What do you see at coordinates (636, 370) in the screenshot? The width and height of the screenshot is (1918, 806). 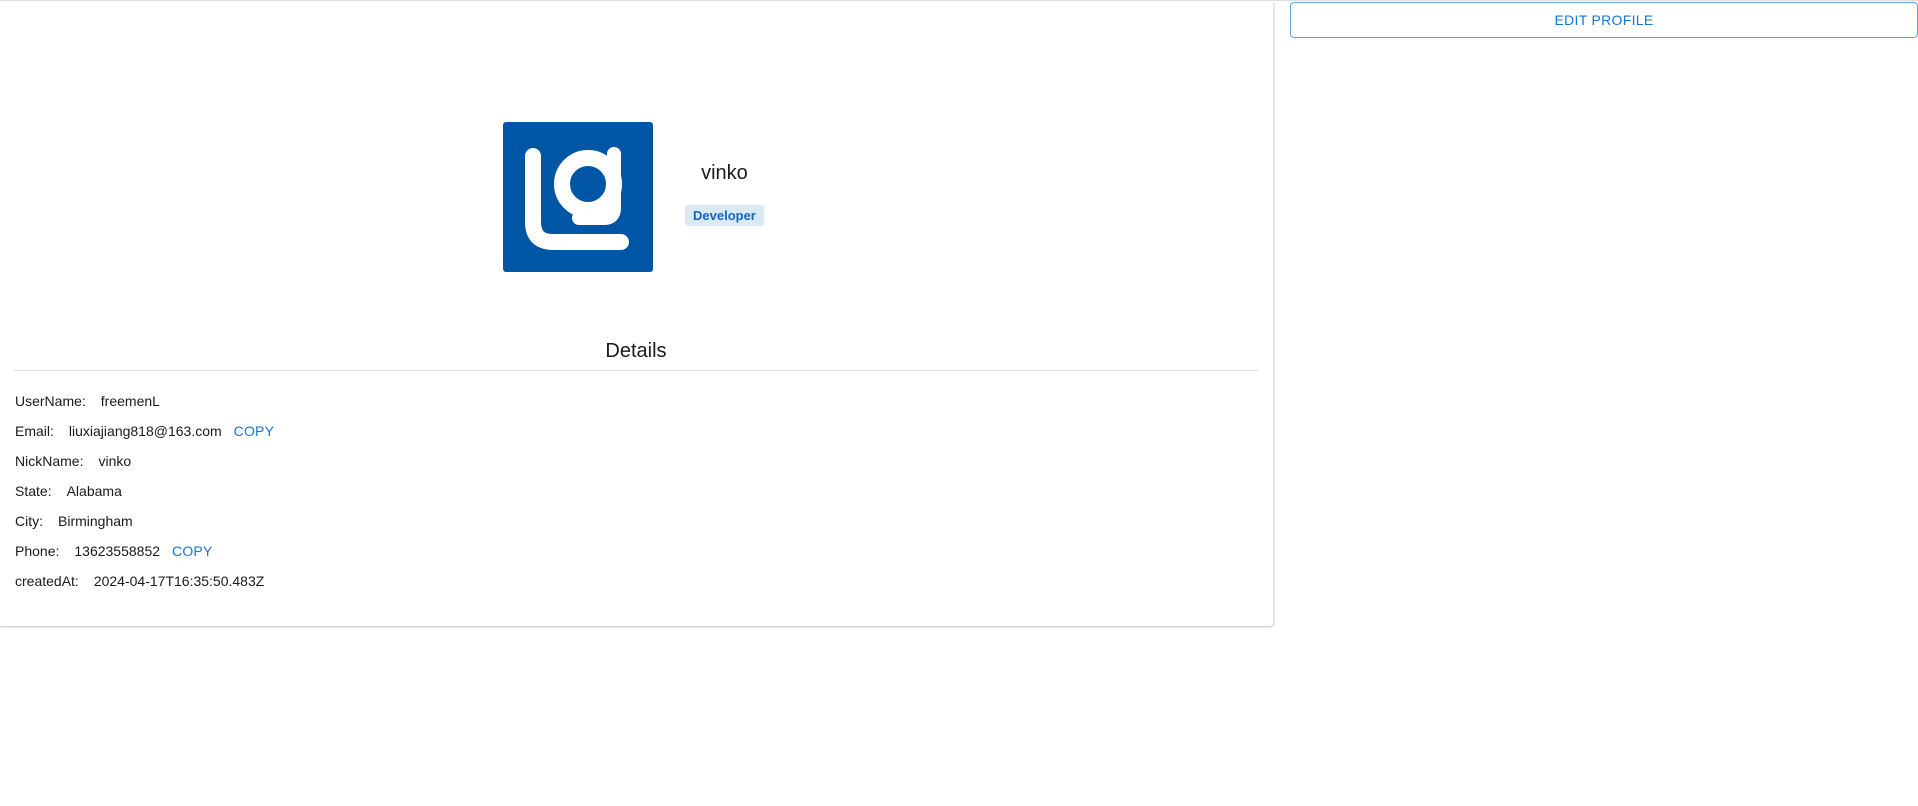 I see `details-divider` at bounding box center [636, 370].